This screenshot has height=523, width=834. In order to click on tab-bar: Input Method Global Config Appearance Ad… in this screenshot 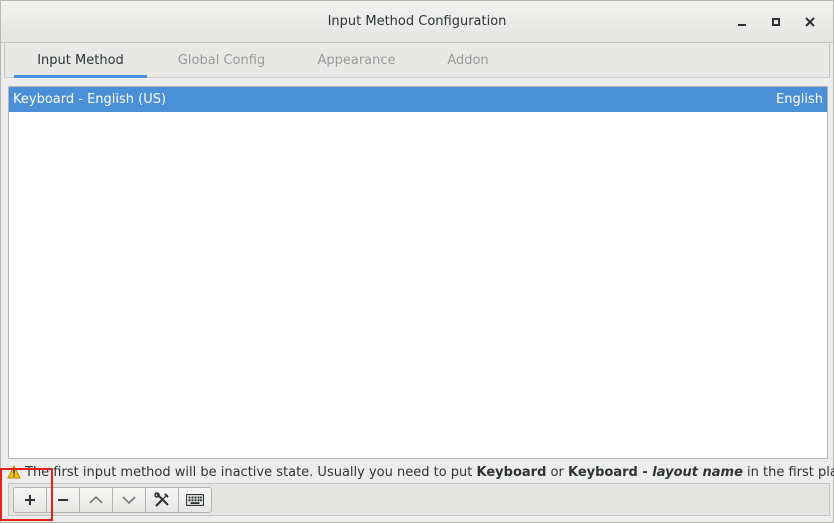, I will do `click(417, 60)`.